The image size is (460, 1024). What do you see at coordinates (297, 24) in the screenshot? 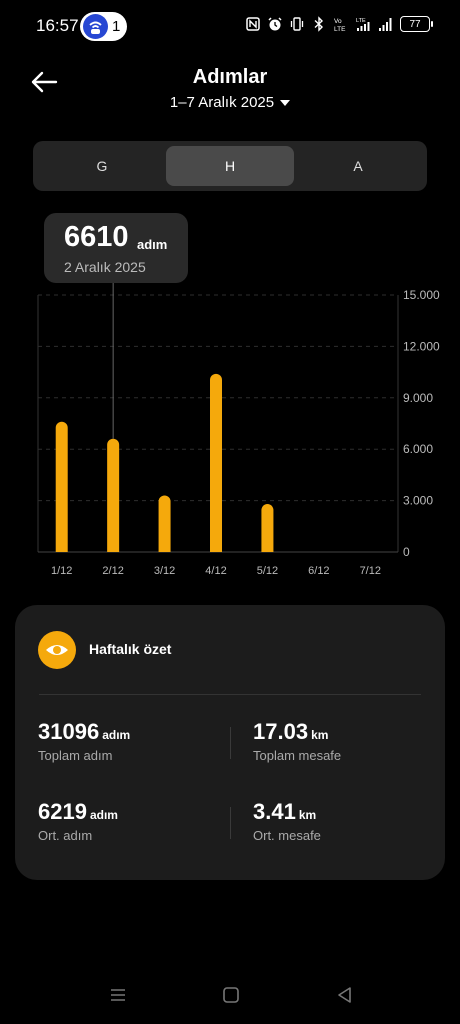
I see `vibrate-icon` at bounding box center [297, 24].